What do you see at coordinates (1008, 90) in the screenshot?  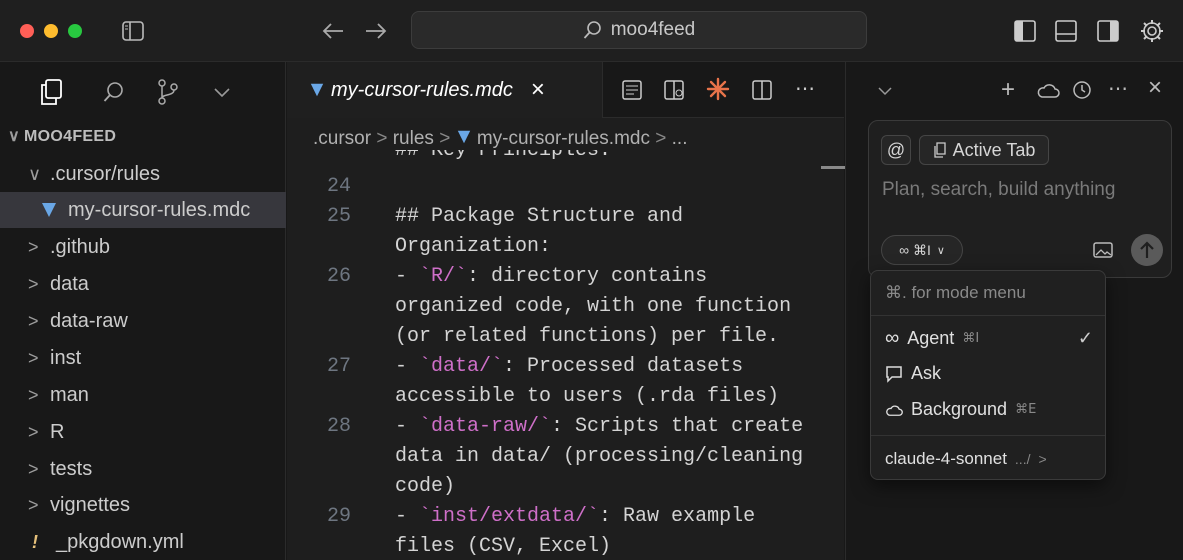 I see `new-chat-icon: +` at bounding box center [1008, 90].